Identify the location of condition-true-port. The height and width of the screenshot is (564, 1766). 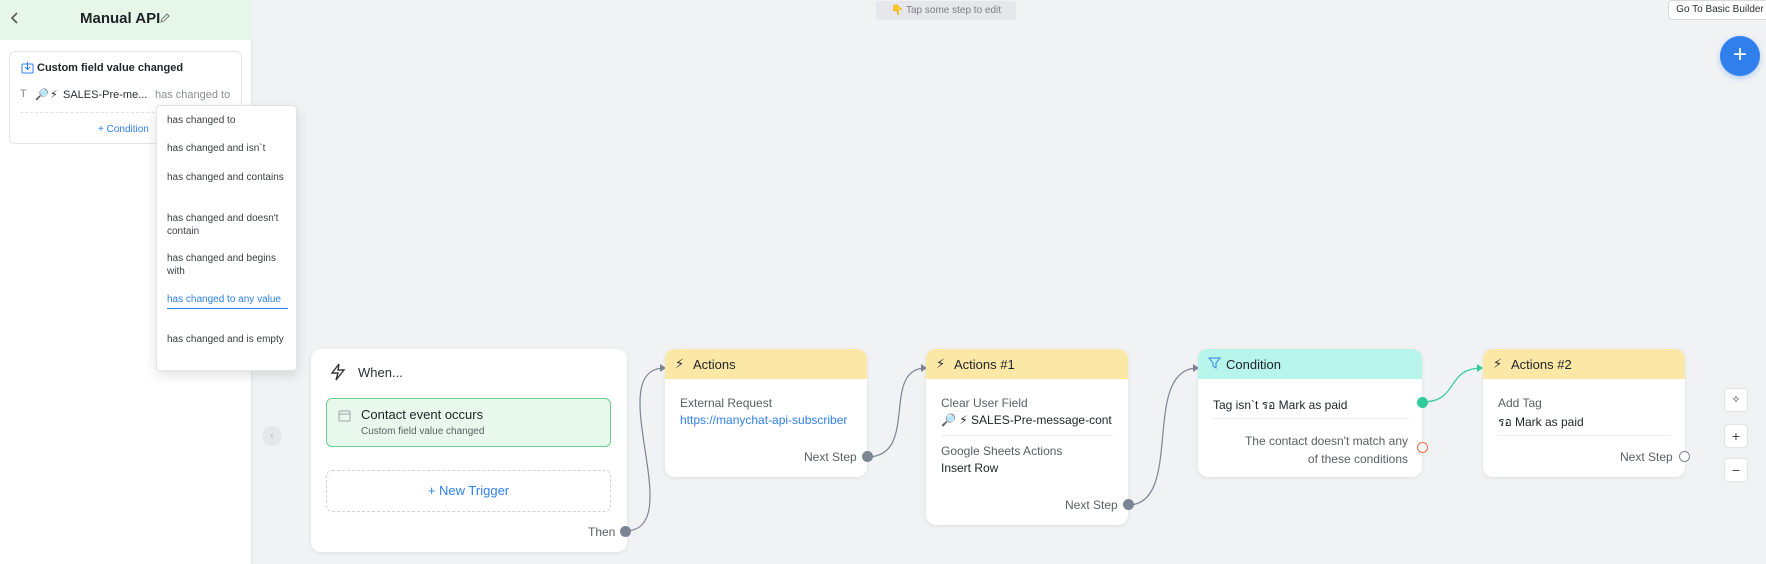
(1422, 402).